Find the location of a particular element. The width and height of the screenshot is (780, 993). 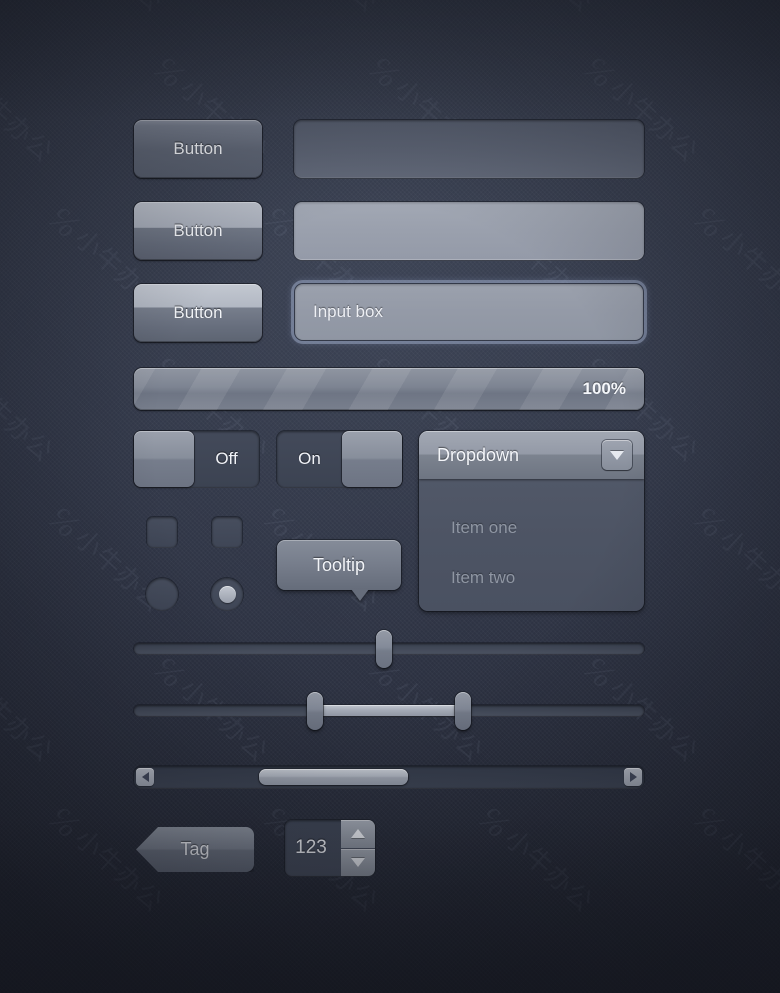

triangle-left-icon is located at coordinates (145, 777).